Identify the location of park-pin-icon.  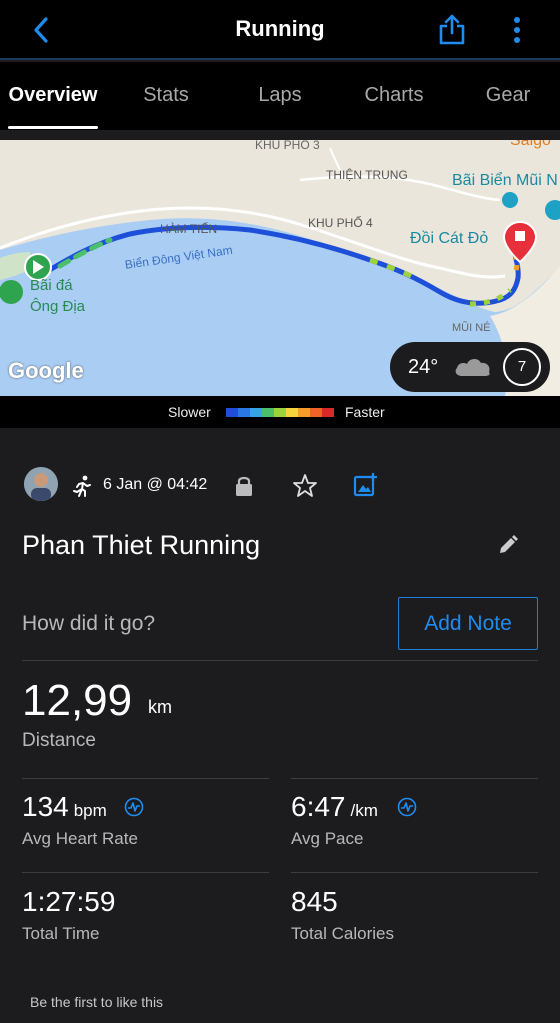
(11, 292).